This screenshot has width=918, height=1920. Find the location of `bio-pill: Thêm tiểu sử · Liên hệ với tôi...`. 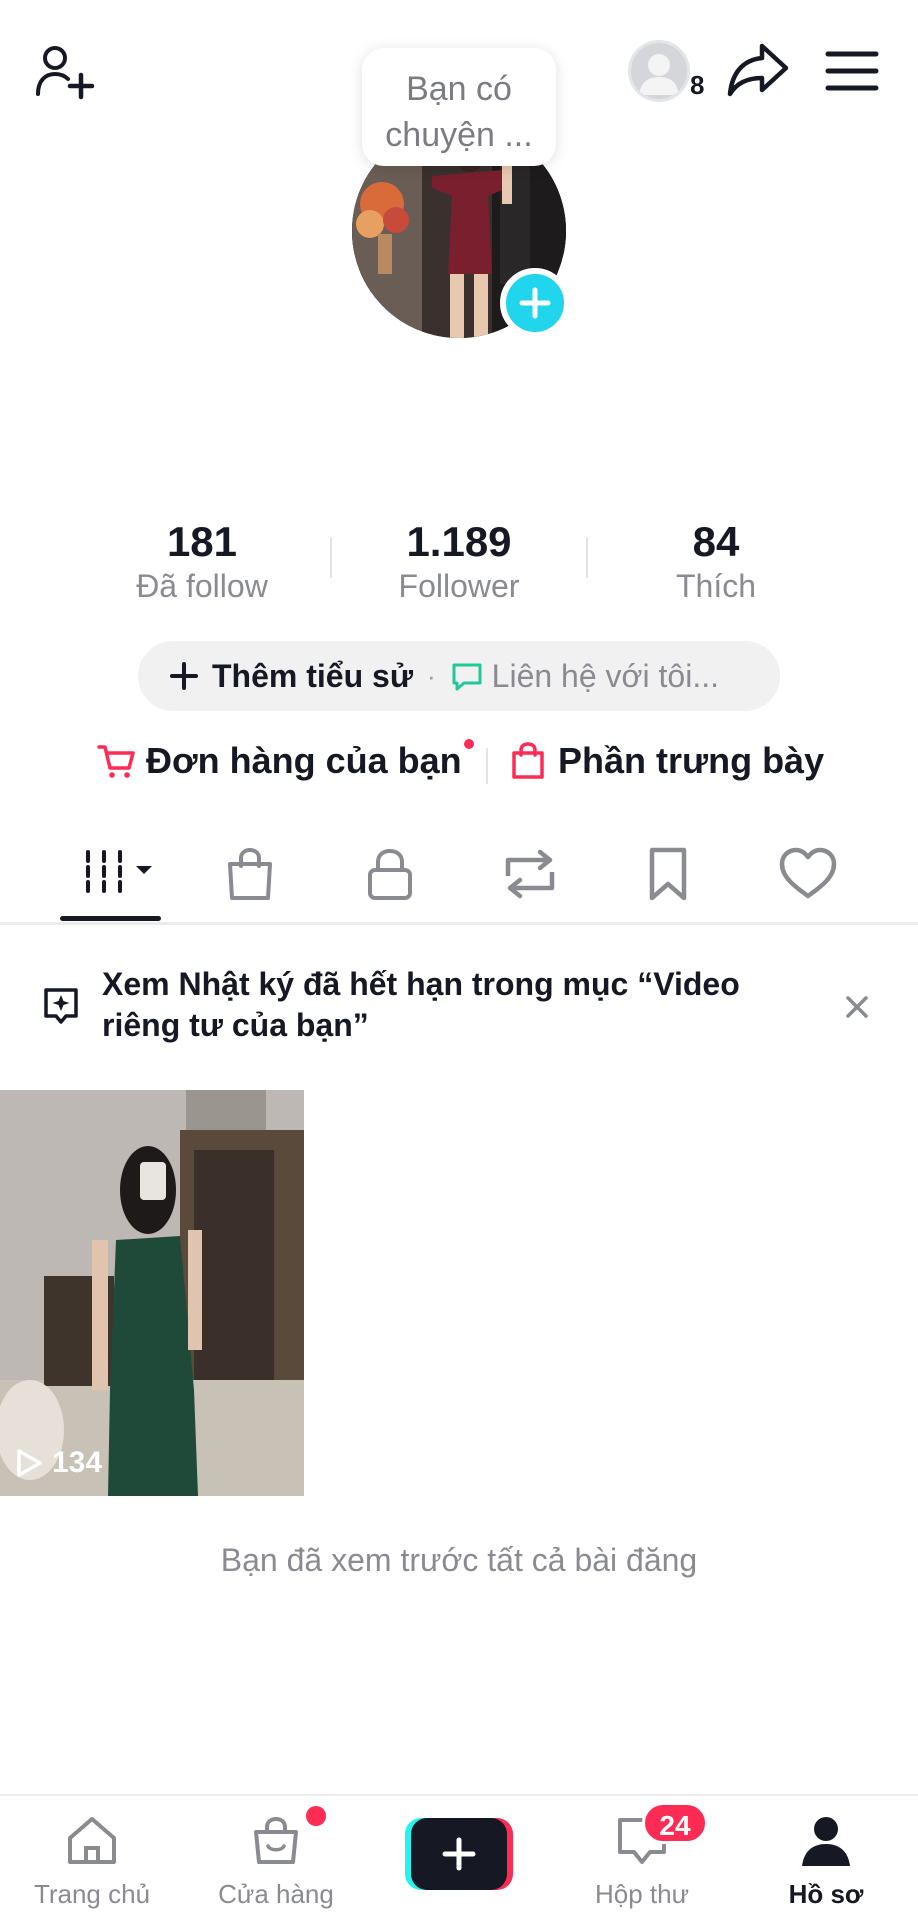

bio-pill: Thêm tiểu sử · Liên hệ với tôi... is located at coordinates (459, 676).